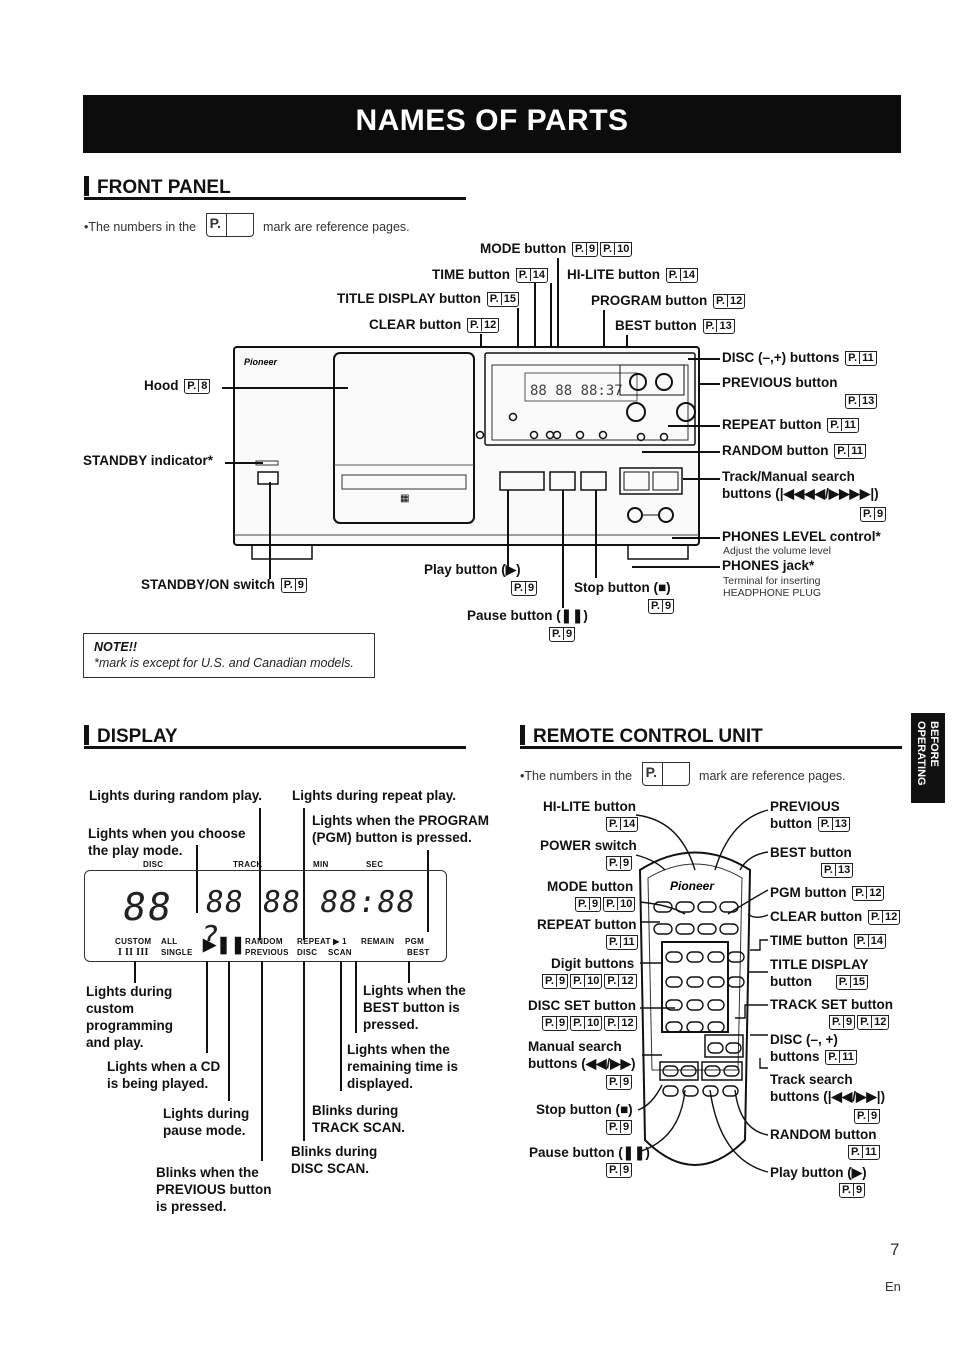 Image resolution: width=954 pixels, height=1351 pixels. What do you see at coordinates (378, 941) in the screenshot?
I see `lcd-remain: REMAIN` at bounding box center [378, 941].